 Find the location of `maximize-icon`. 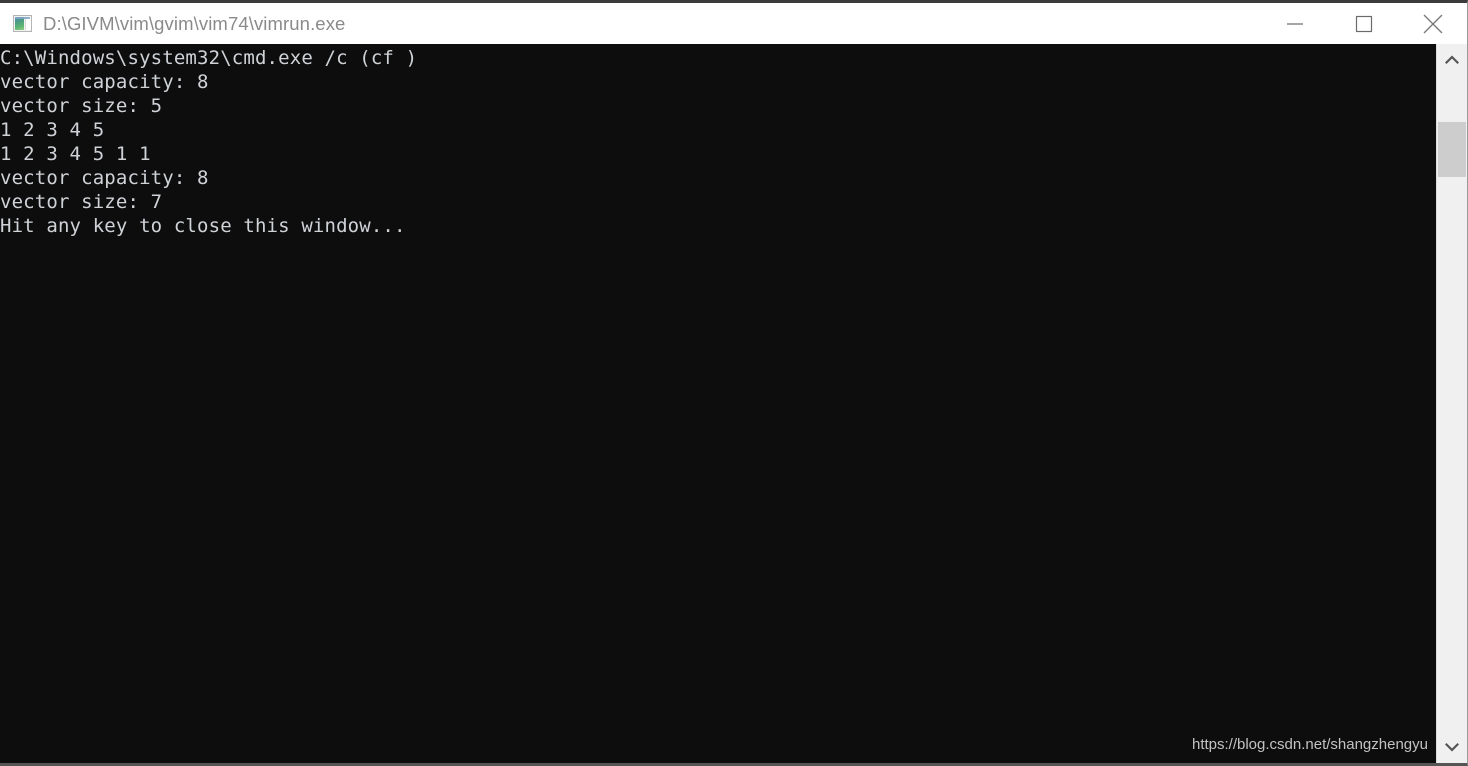

maximize-icon is located at coordinates (1363, 23).